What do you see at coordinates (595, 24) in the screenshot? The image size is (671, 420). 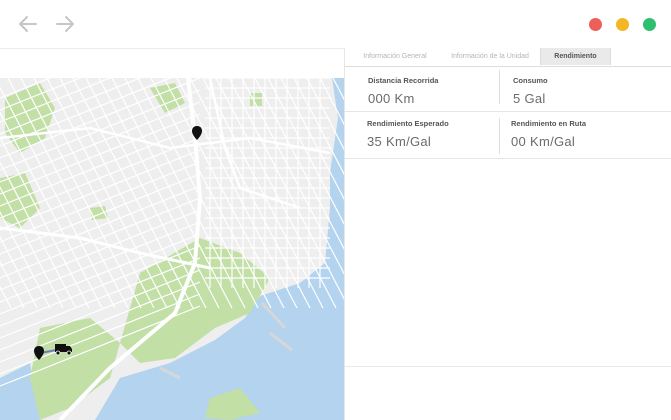 I see `close-window-button` at bounding box center [595, 24].